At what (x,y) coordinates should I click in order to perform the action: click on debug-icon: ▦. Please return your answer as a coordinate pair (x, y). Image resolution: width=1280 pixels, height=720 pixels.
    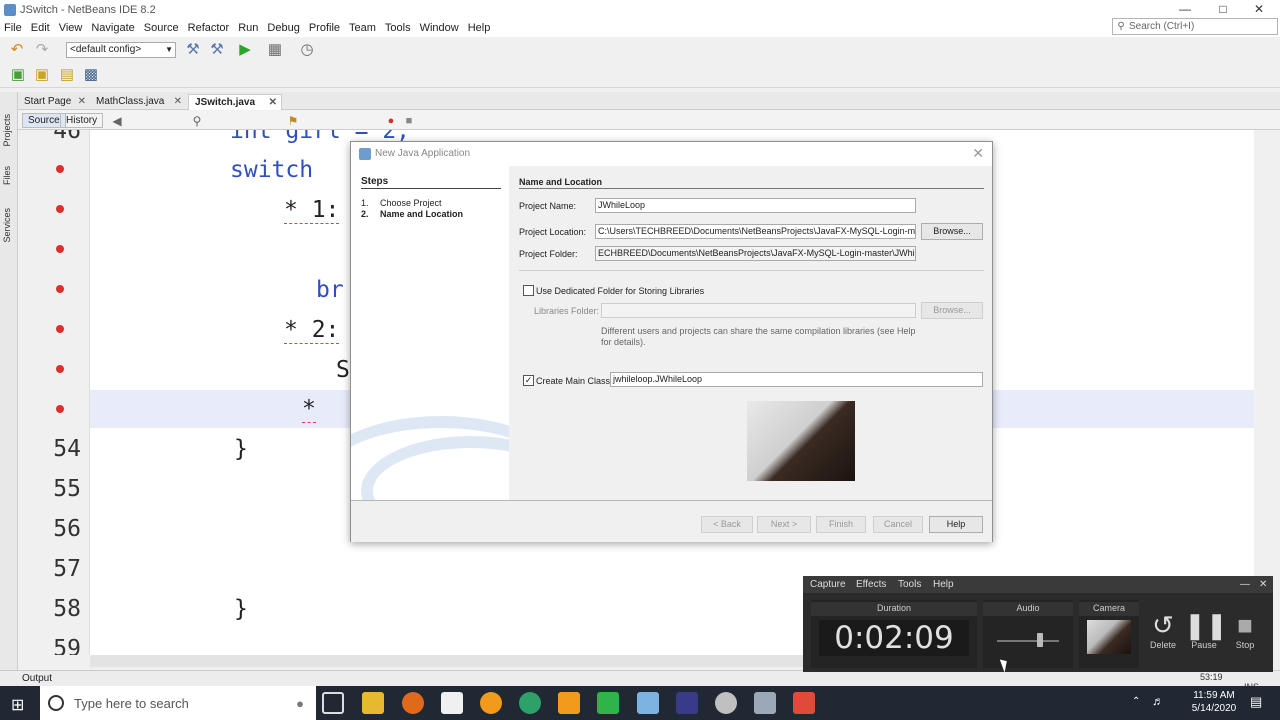
    Looking at the image, I should click on (275, 50).